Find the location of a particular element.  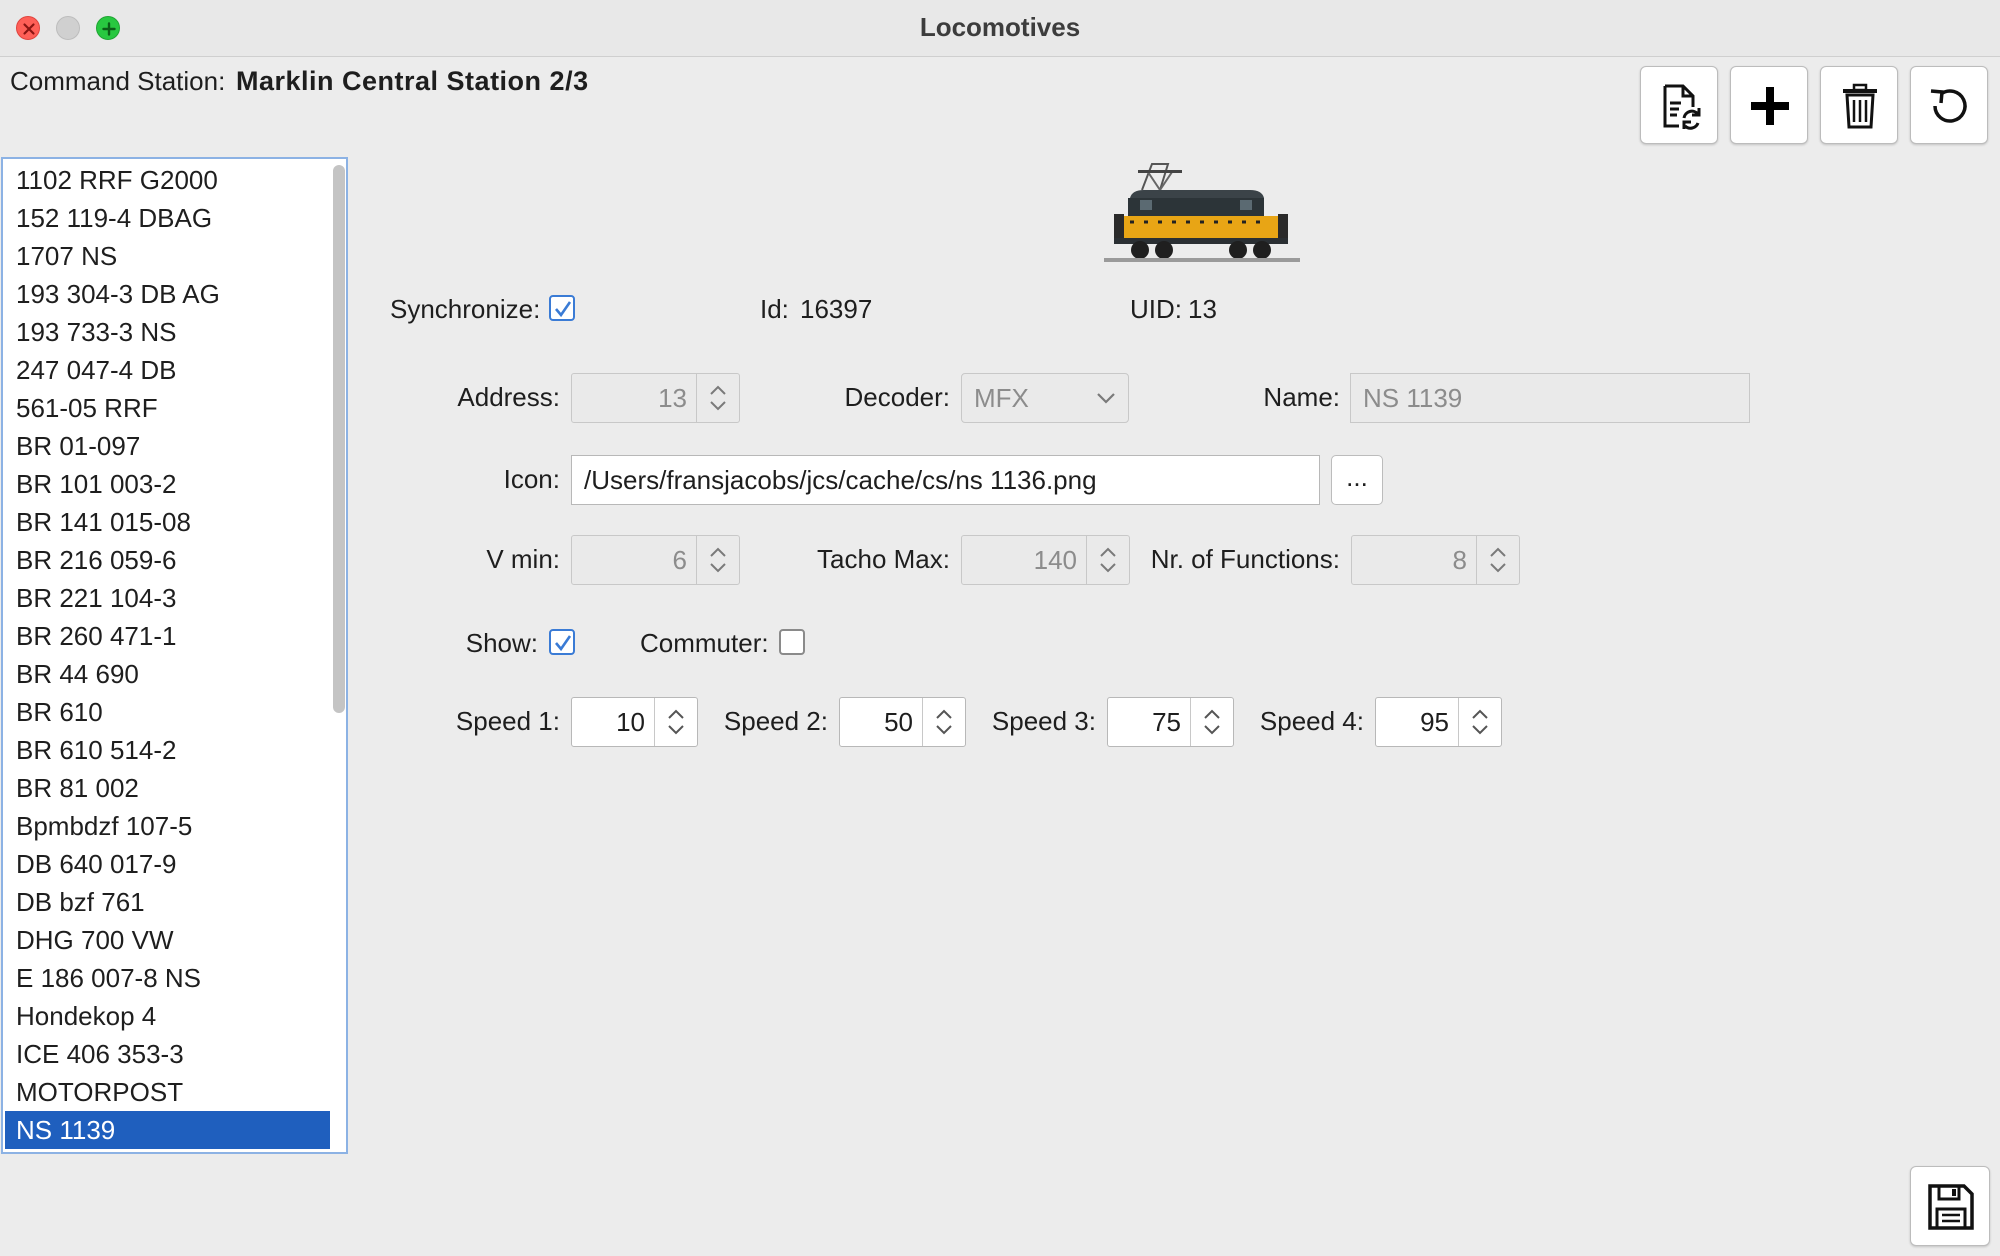

list-item: E 186 007-8 NS is located at coordinates (167, 978).